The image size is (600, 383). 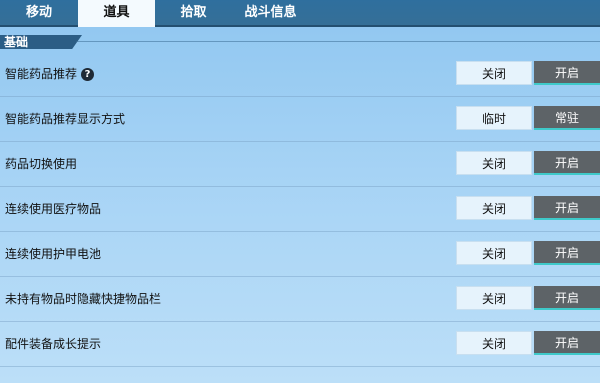 What do you see at coordinates (83, 299) in the screenshot?
I see `setting-label: 未持有物品时隐藏快捷物品栏` at bounding box center [83, 299].